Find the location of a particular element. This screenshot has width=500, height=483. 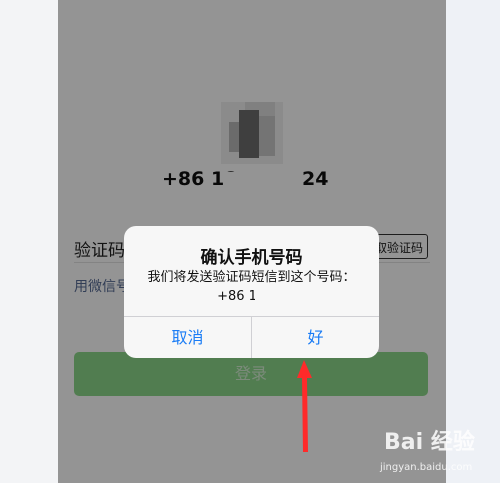

dialog-message: 我们将发送验证码短信到这个号码： is located at coordinates (251, 277).